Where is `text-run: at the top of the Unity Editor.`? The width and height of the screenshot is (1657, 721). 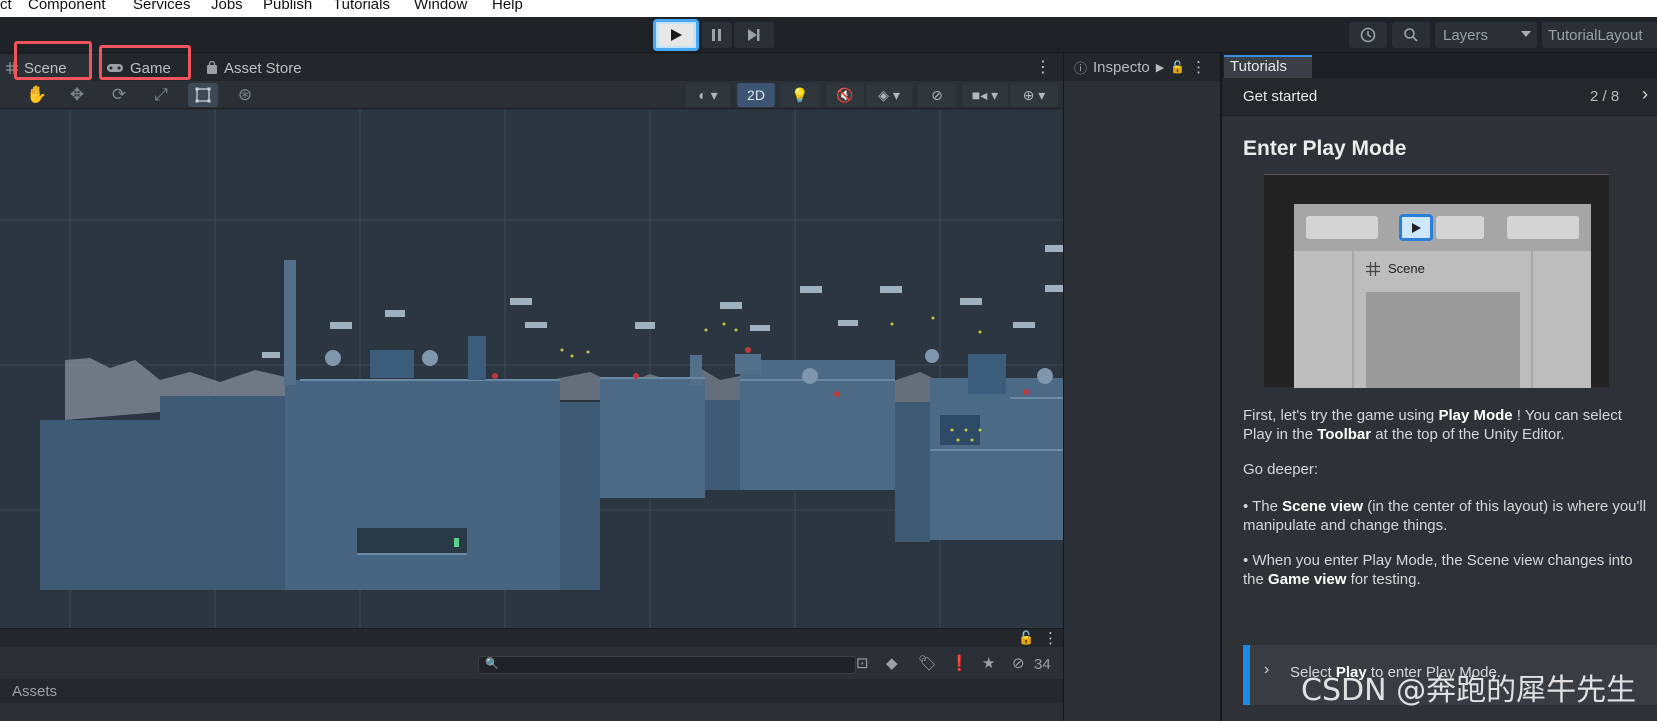
text-run: at the top of the Unity Editor. is located at coordinates (1468, 434).